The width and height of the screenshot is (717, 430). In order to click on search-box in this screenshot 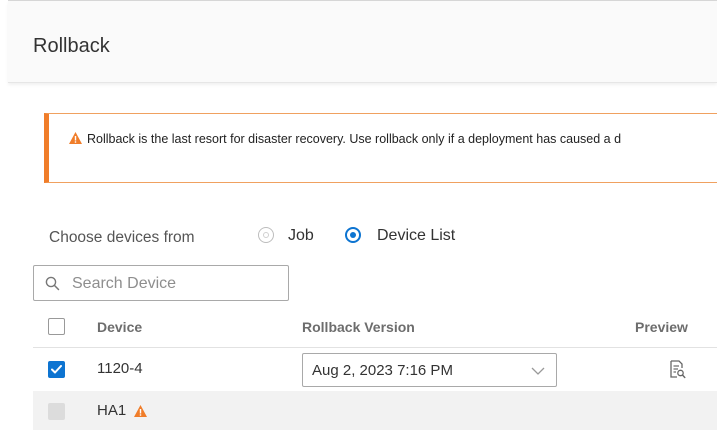, I will do `click(161, 283)`.